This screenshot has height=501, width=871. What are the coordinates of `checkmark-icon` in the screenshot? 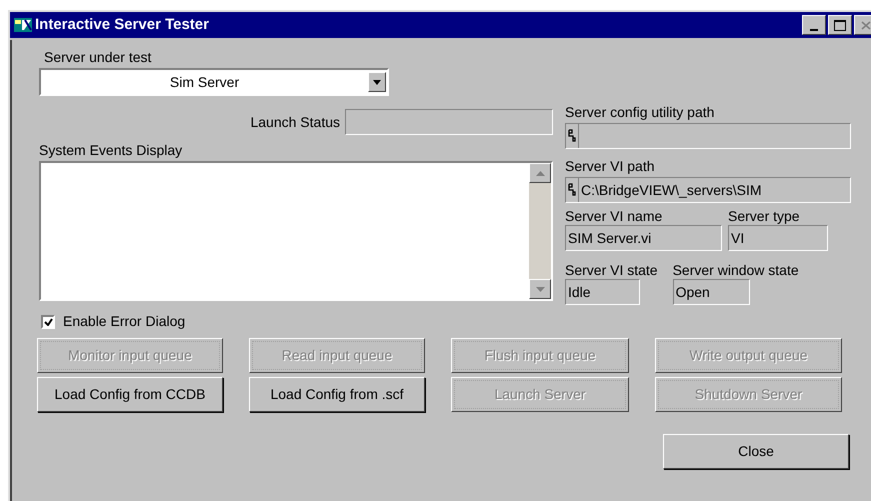 It's located at (48, 322).